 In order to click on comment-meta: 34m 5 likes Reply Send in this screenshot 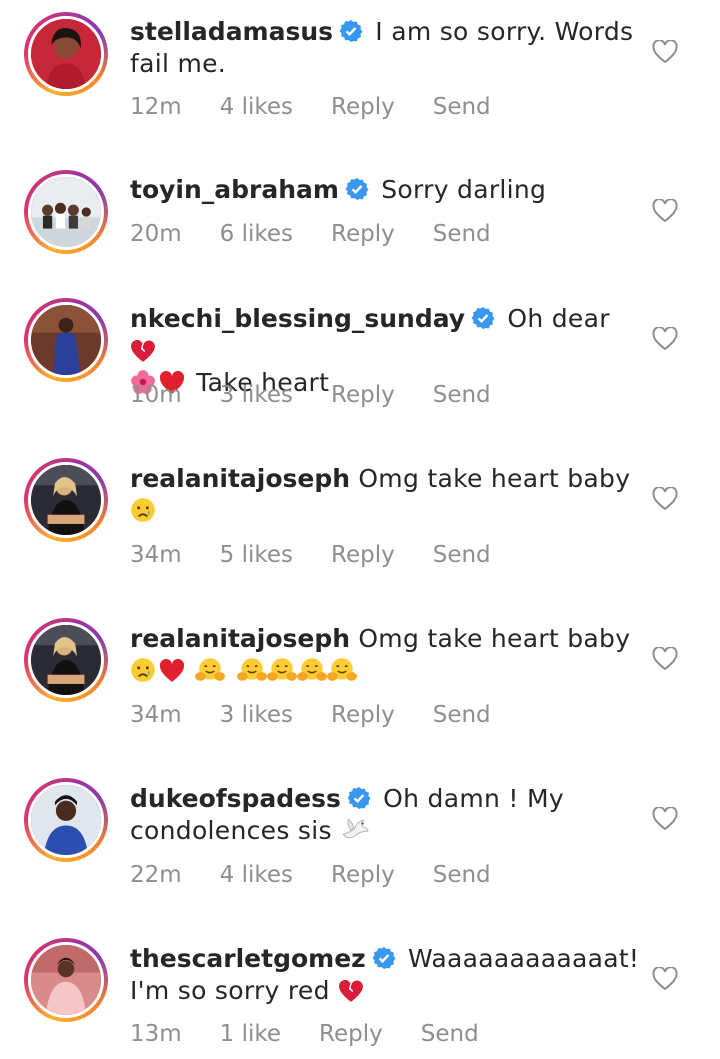, I will do `click(329, 555)`.